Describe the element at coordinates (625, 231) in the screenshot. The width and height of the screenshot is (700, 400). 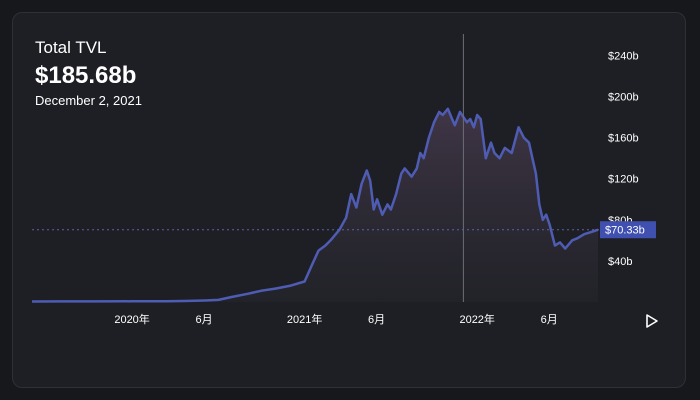
I see `current-value-text: $70.33b` at that location.